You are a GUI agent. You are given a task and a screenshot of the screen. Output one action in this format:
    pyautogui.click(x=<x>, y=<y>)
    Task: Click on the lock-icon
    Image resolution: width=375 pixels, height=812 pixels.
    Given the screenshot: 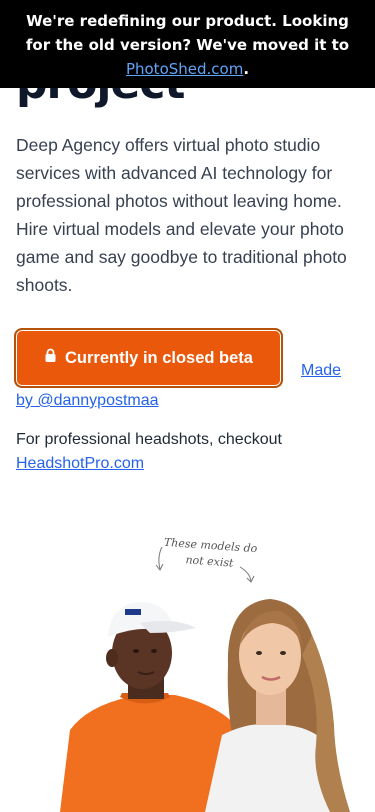 What is the action you would take?
    pyautogui.click(x=50, y=358)
    